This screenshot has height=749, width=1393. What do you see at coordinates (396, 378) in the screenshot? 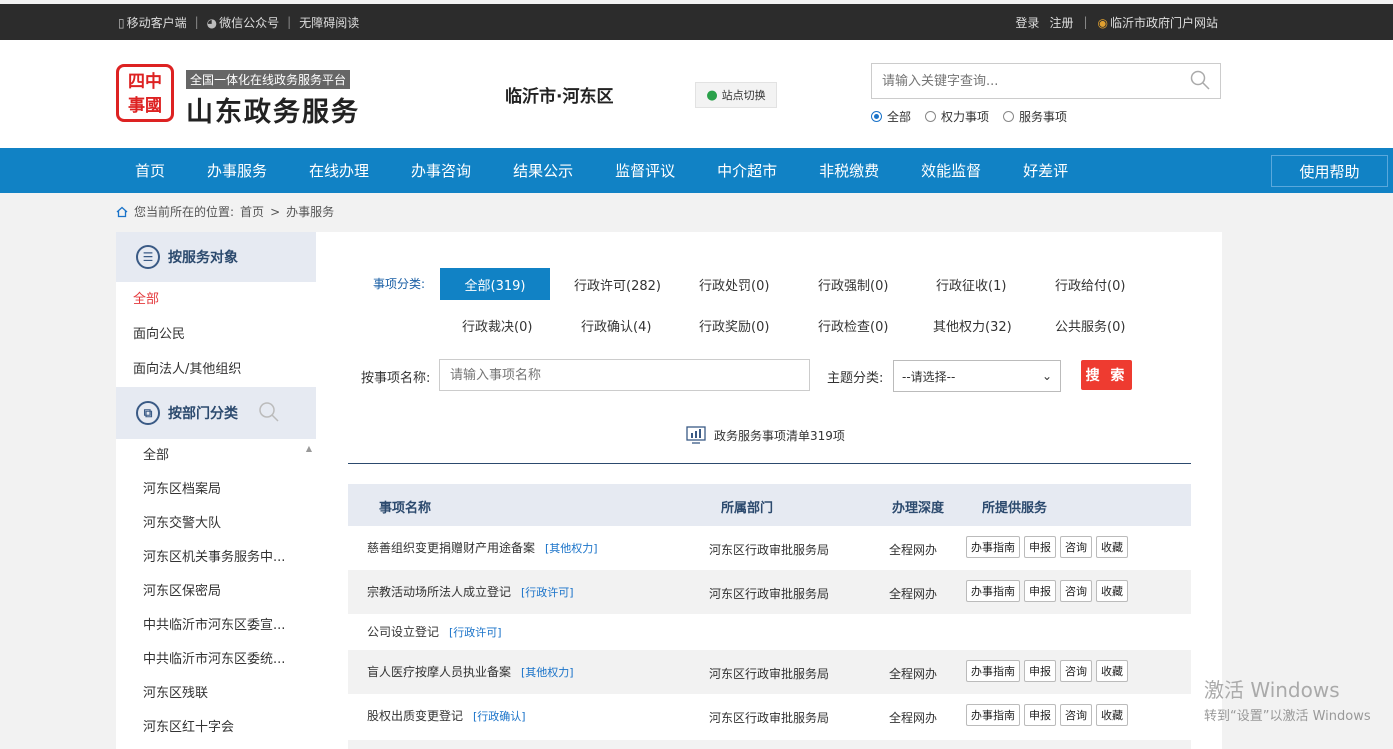
I see `name-filter-label: 按事项名称:` at bounding box center [396, 378].